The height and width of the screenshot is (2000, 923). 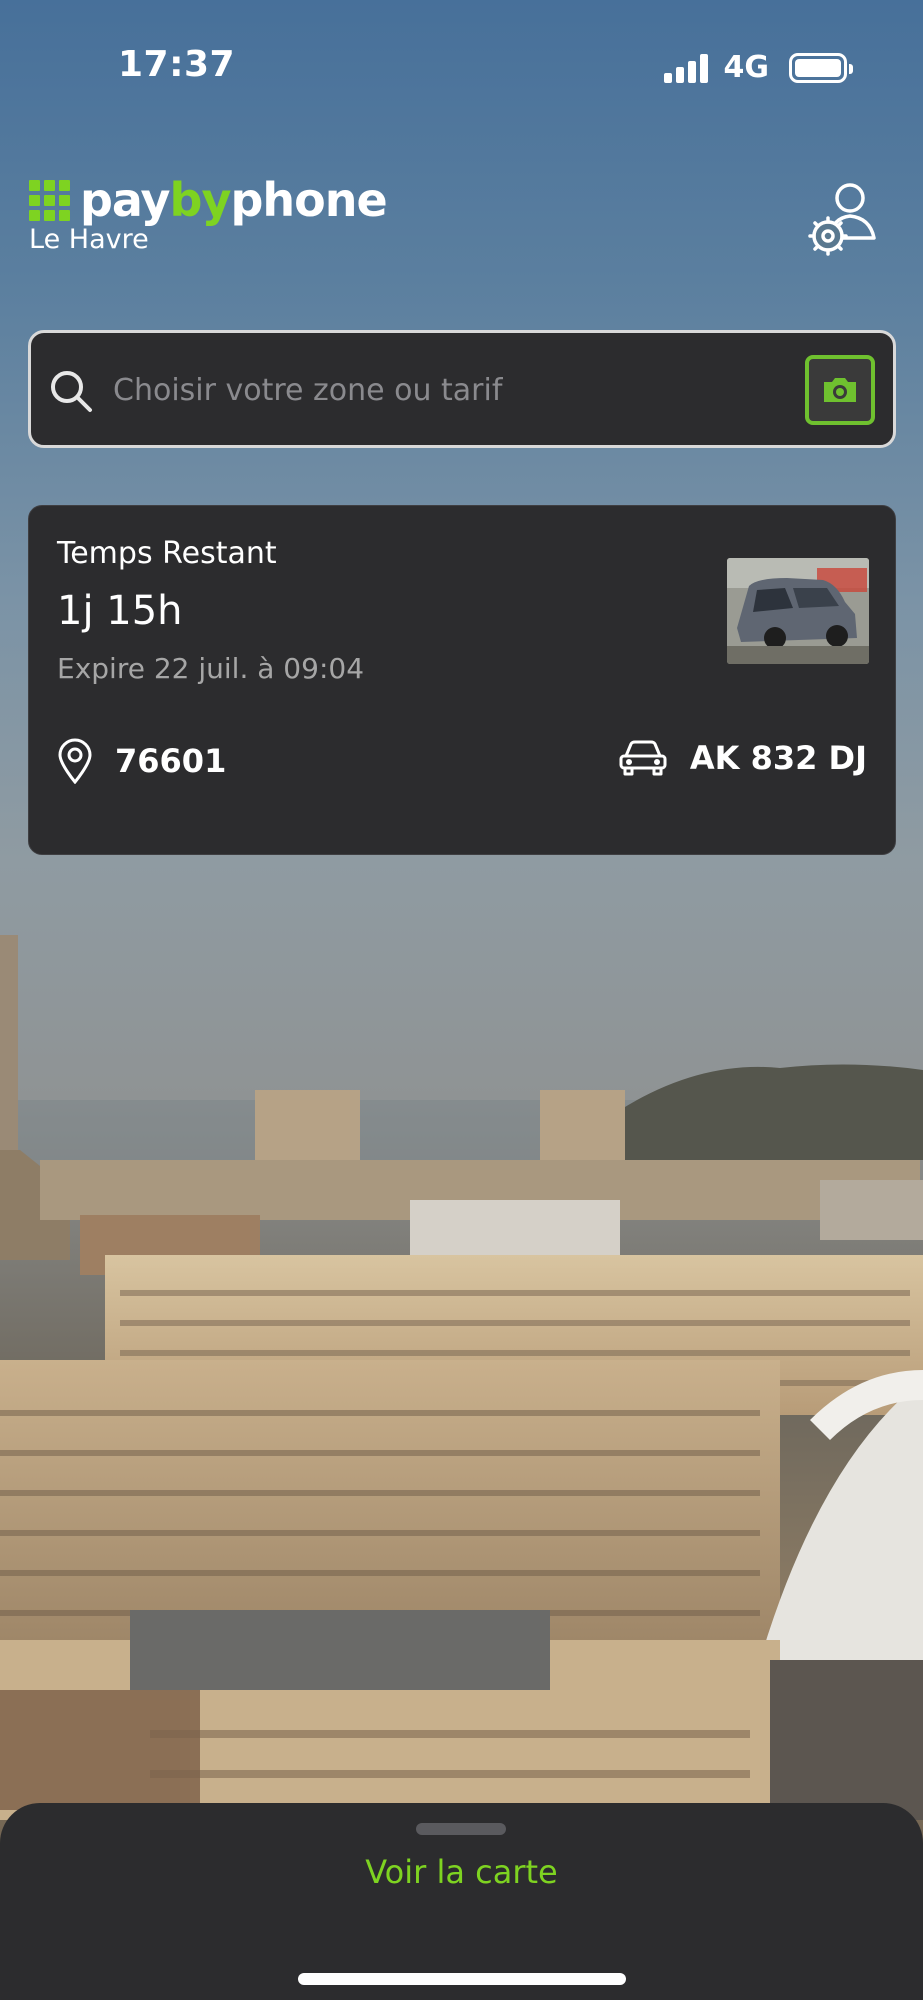 I want to click on license-plate: AK 832 DJ, so click(x=778, y=758).